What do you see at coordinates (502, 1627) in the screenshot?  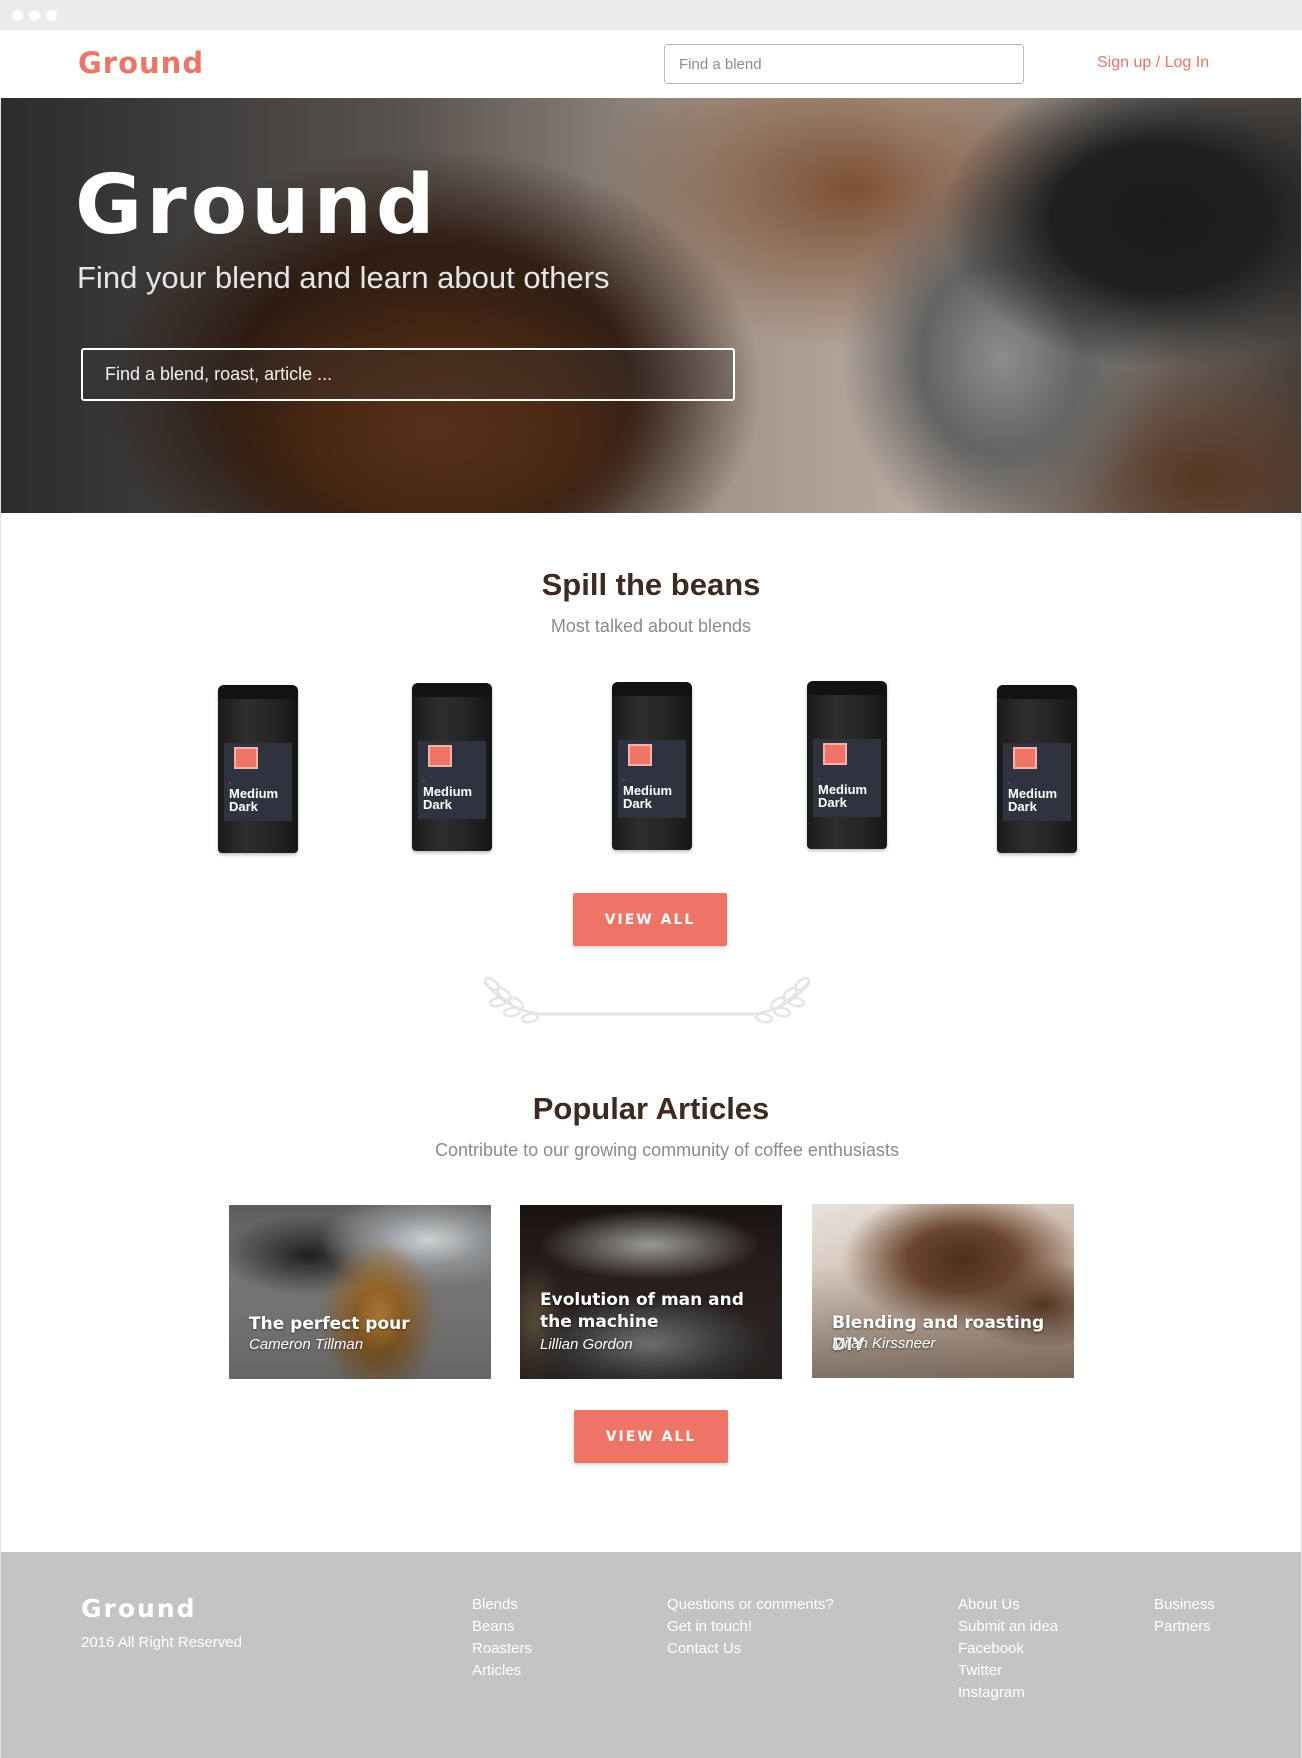 I see `footer-link: Beans` at bounding box center [502, 1627].